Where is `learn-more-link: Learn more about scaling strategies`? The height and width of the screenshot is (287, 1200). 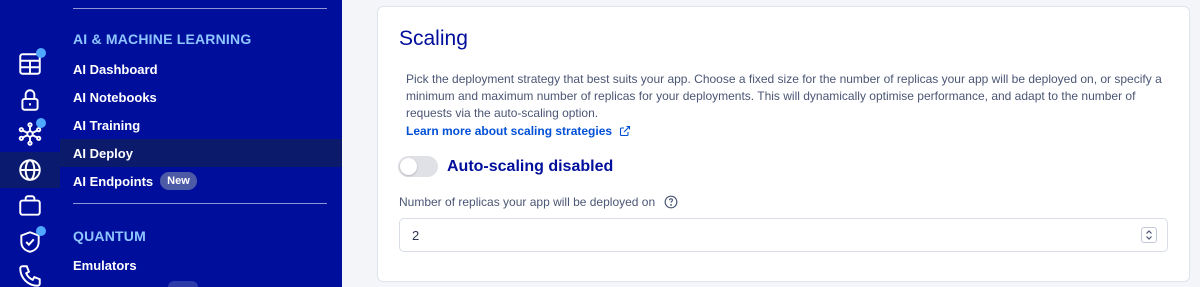 learn-more-link: Learn more about scaling strategies is located at coordinates (518, 131).